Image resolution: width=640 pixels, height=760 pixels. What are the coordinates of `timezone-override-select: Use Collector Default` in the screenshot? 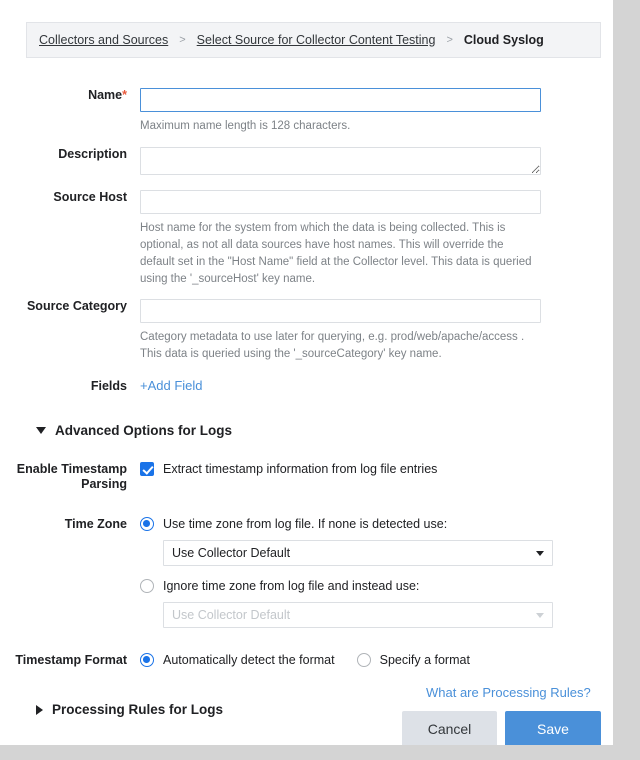 It's located at (358, 615).